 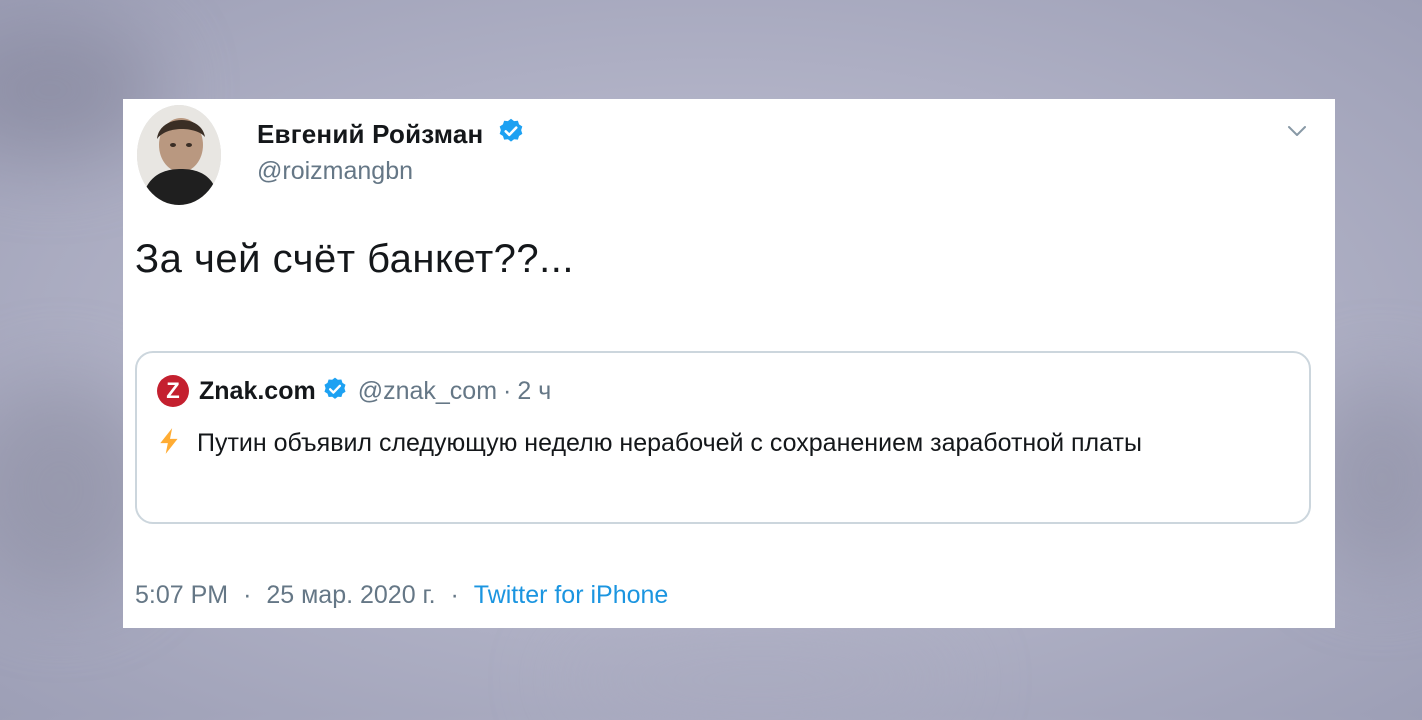 I want to click on quoted-timestamp: 2 ч, so click(x=534, y=391).